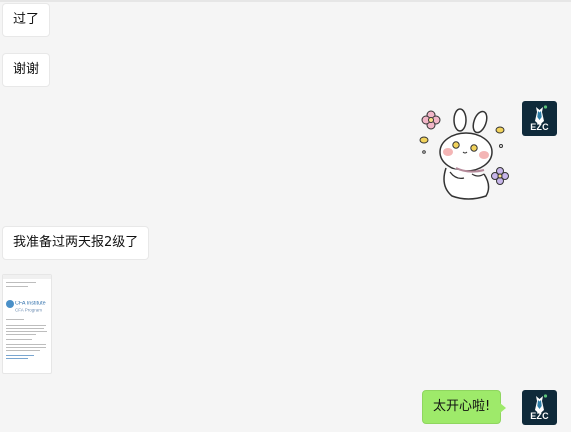 This screenshot has width=571, height=432. Describe the element at coordinates (29, 311) in the screenshot. I see `thumbnail-subtitle: CFA Program` at that location.